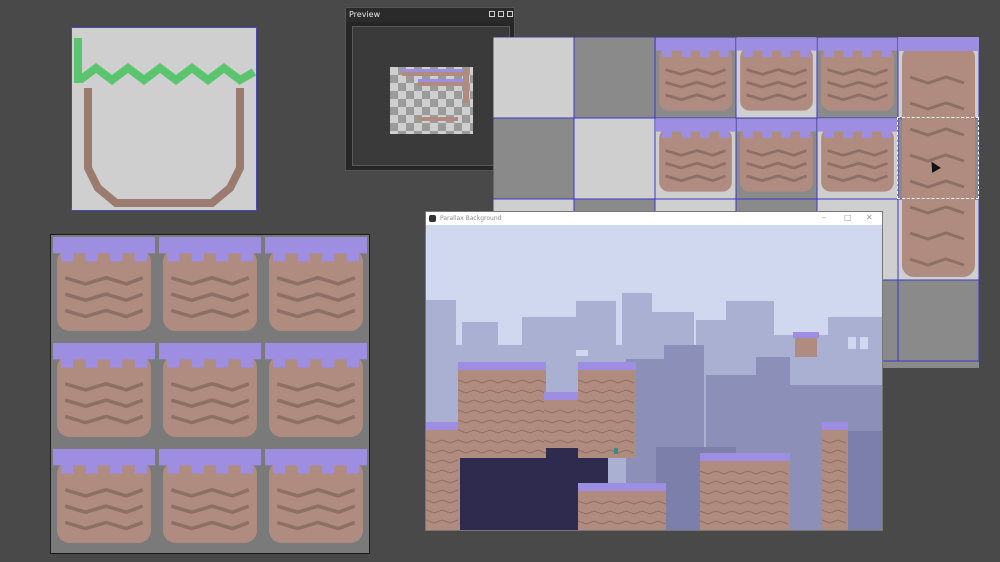  I want to click on game-window-title: Parallax Background, so click(471, 218).